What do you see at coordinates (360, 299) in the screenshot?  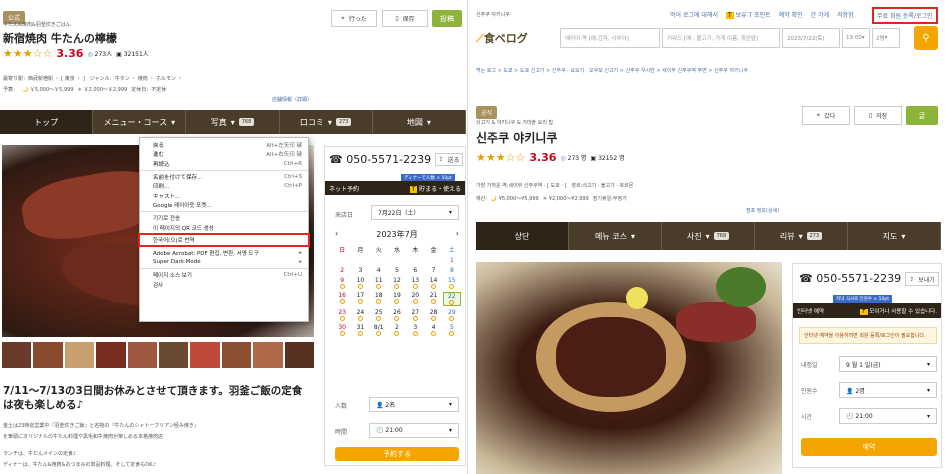 I see `calendar-day: 17` at bounding box center [360, 299].